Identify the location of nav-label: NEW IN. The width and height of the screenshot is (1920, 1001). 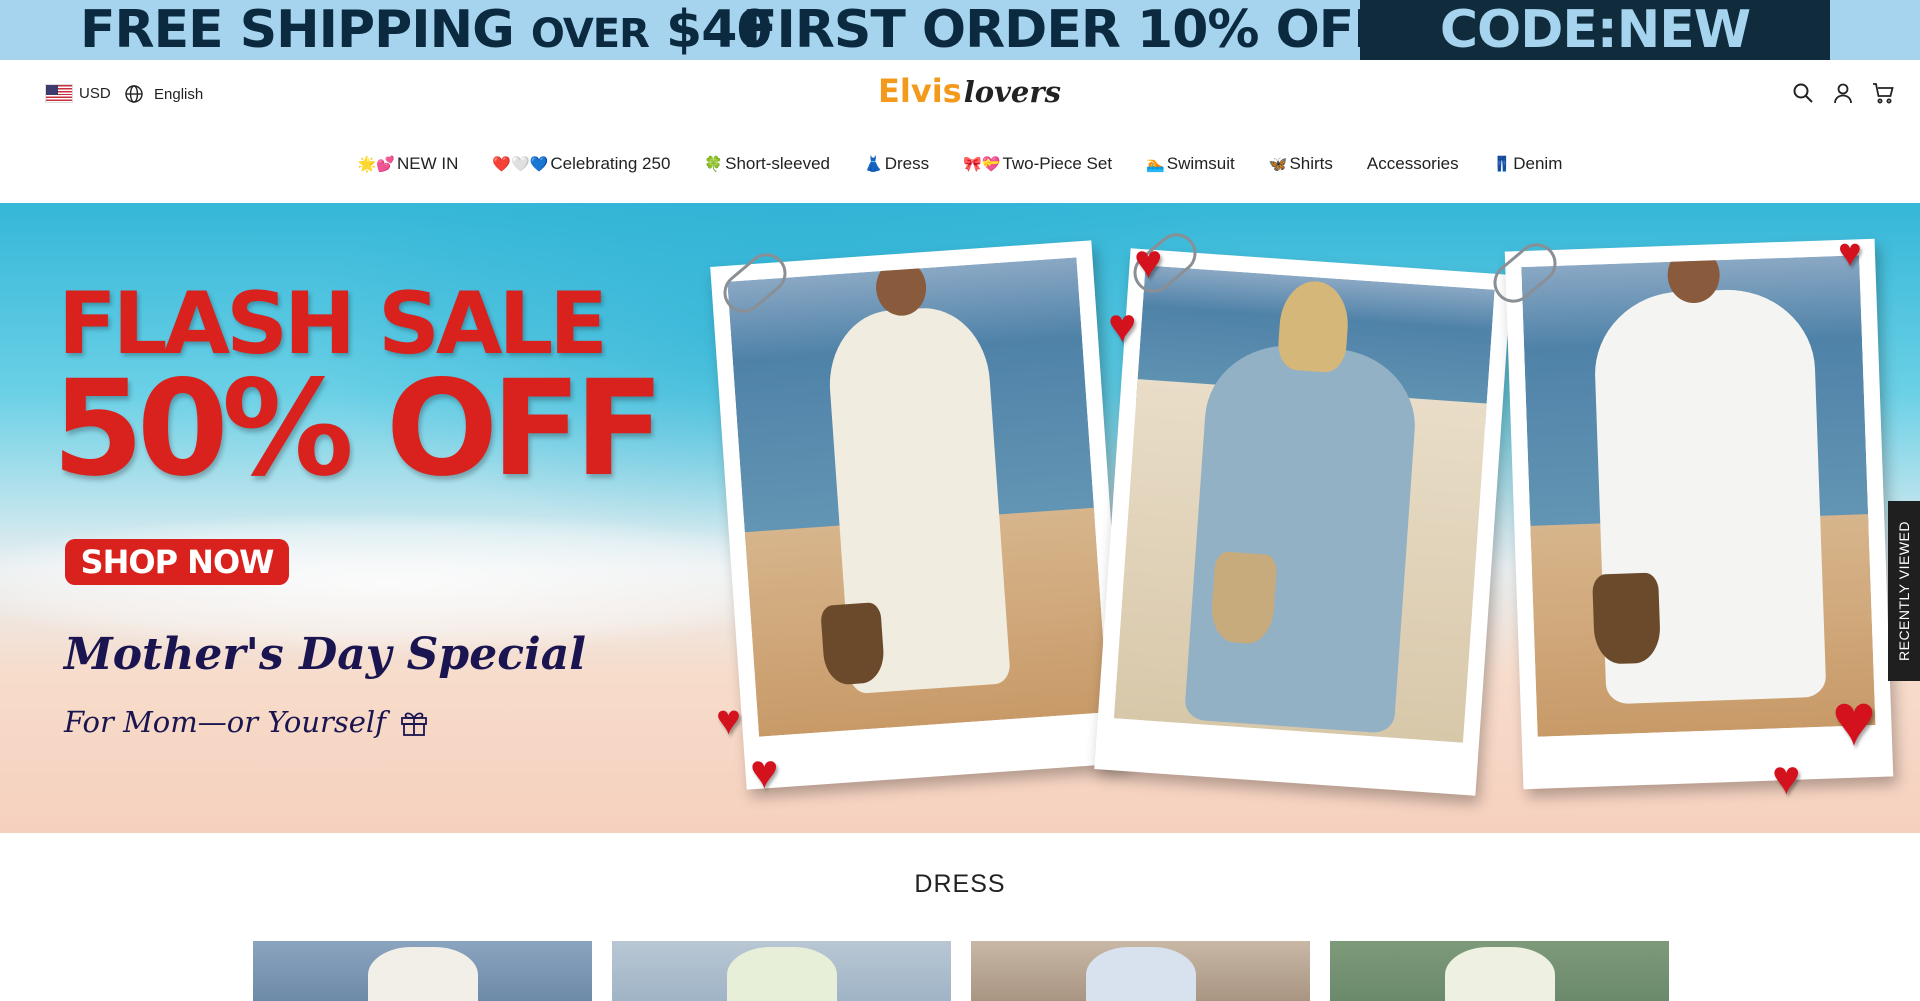
(427, 163).